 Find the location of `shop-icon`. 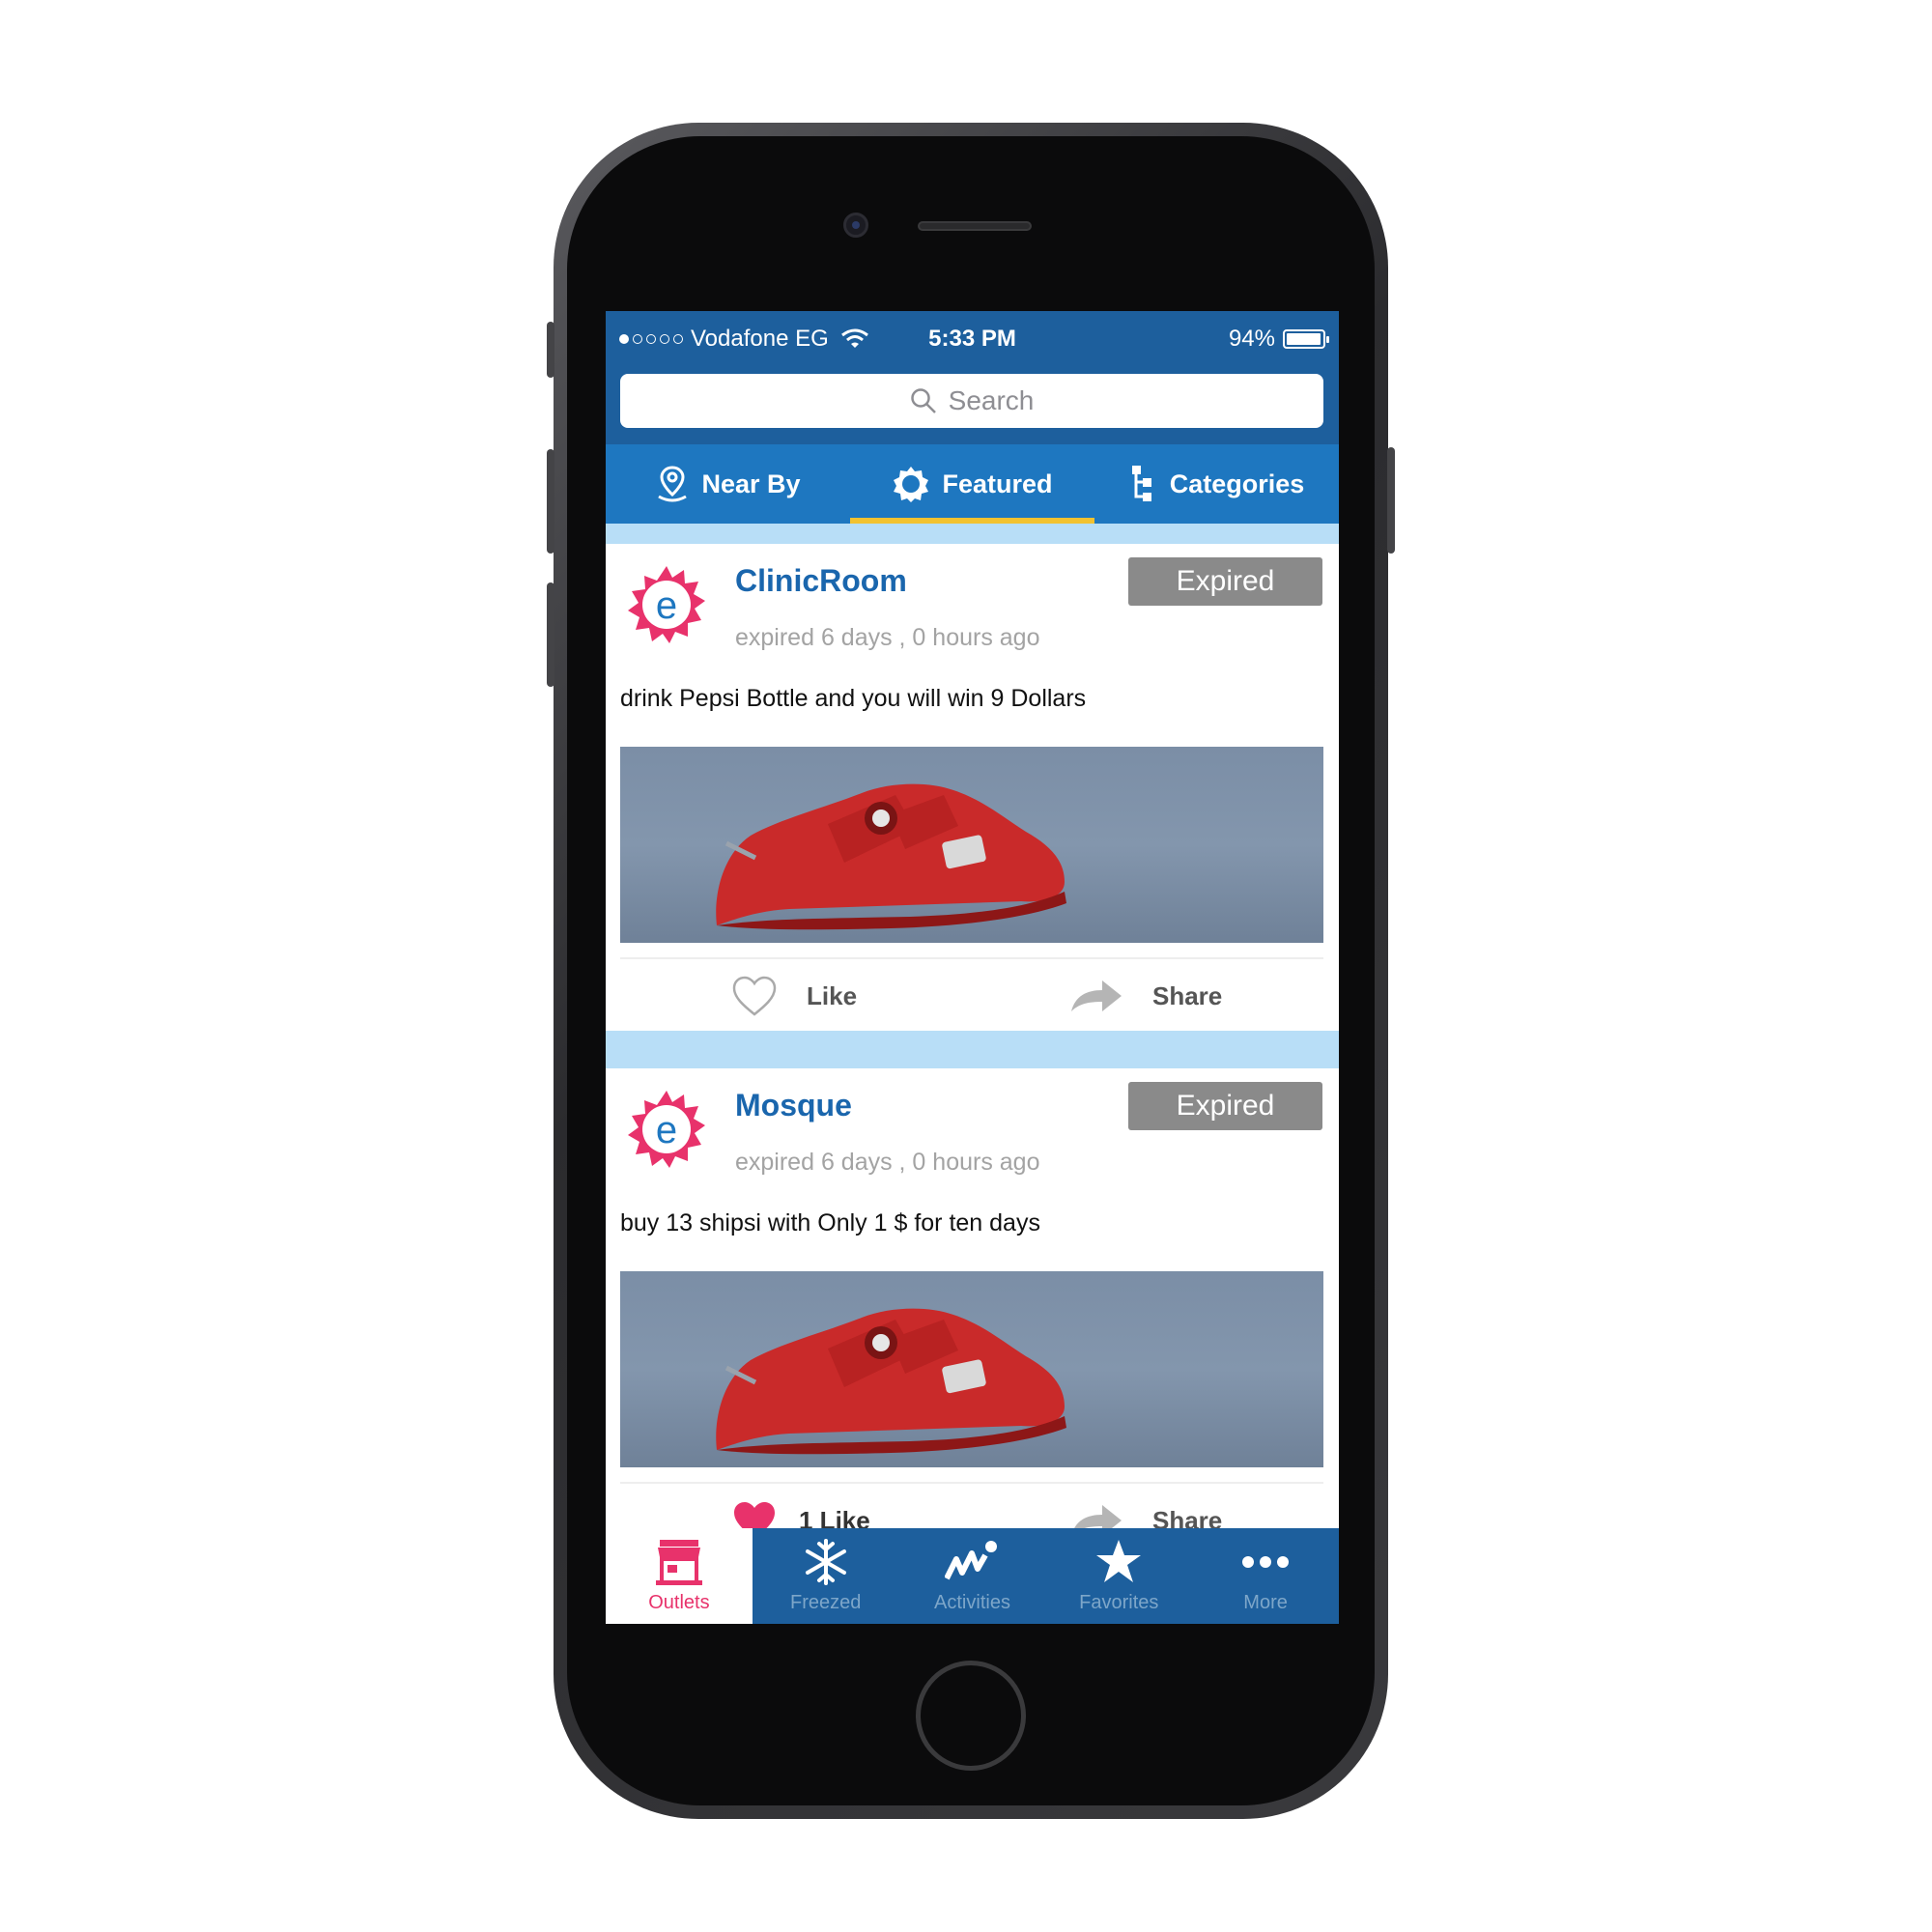

shop-icon is located at coordinates (678, 1562).